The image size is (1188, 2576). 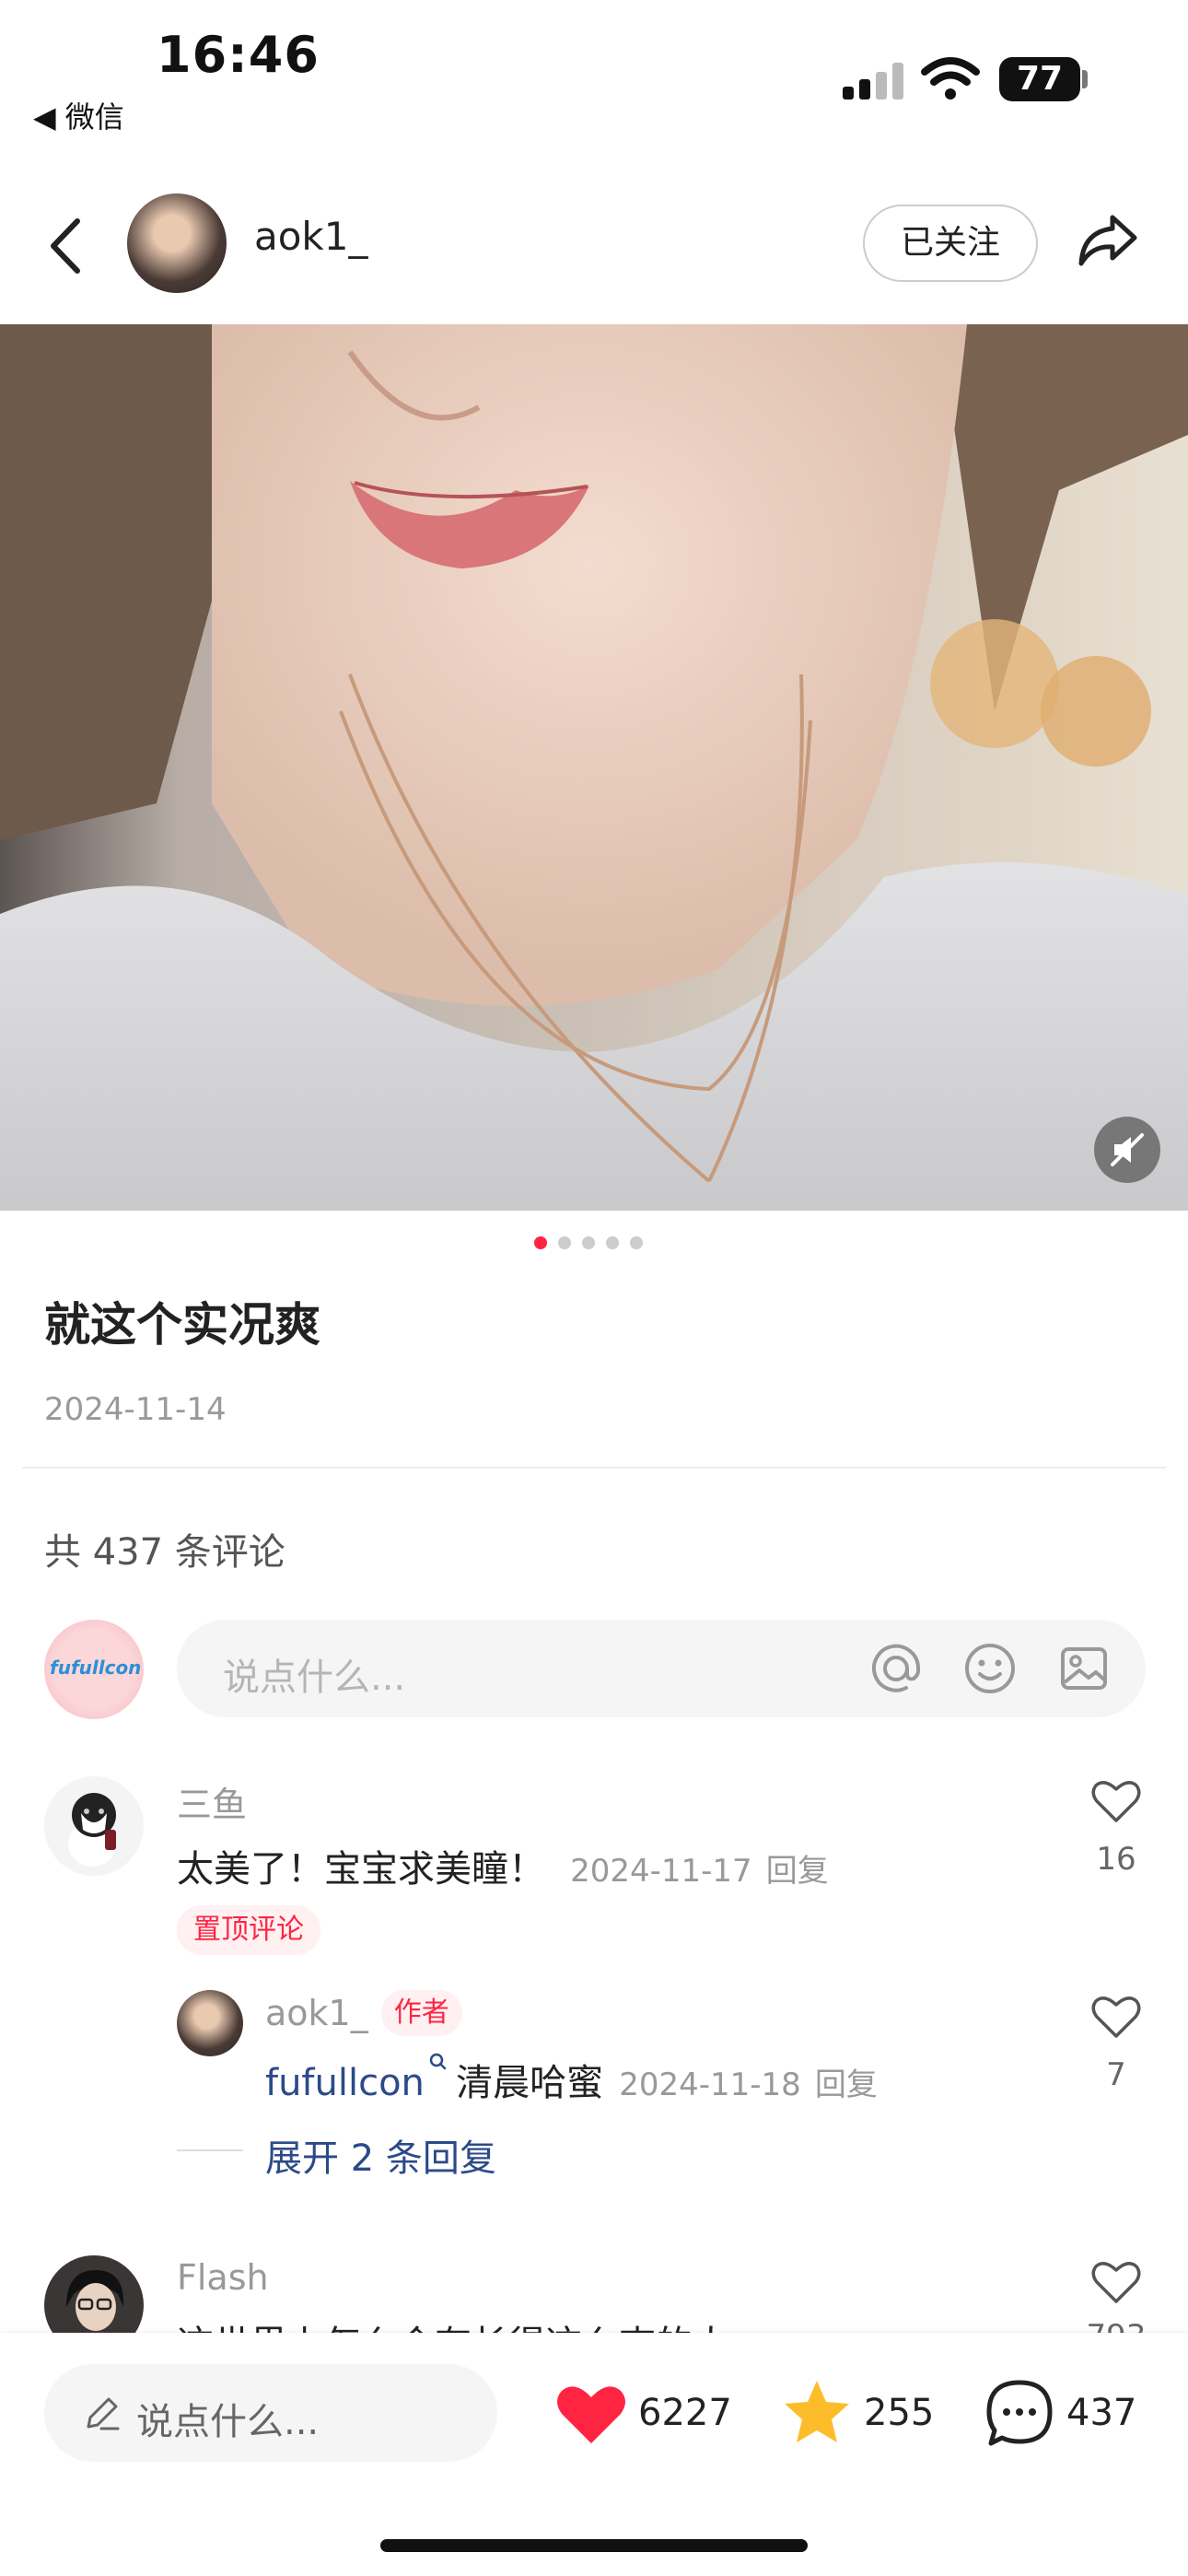 I want to click on reply-body: fufullcon 清晨哈蜜 2024-11-18 回复, so click(x=572, y=2079).